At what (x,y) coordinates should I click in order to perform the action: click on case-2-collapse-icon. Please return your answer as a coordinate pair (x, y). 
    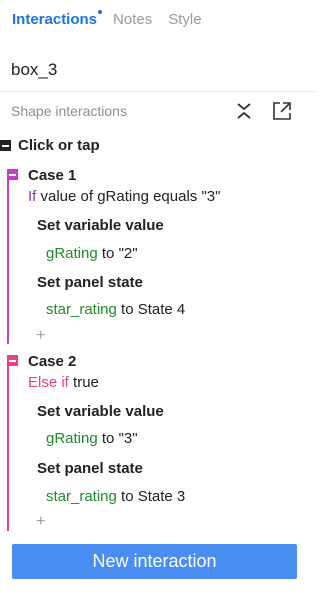
    Looking at the image, I should click on (12, 360).